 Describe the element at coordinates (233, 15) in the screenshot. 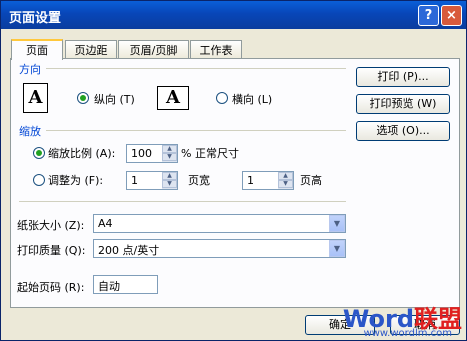

I see `title-bar: 页面设置 ? ×` at that location.